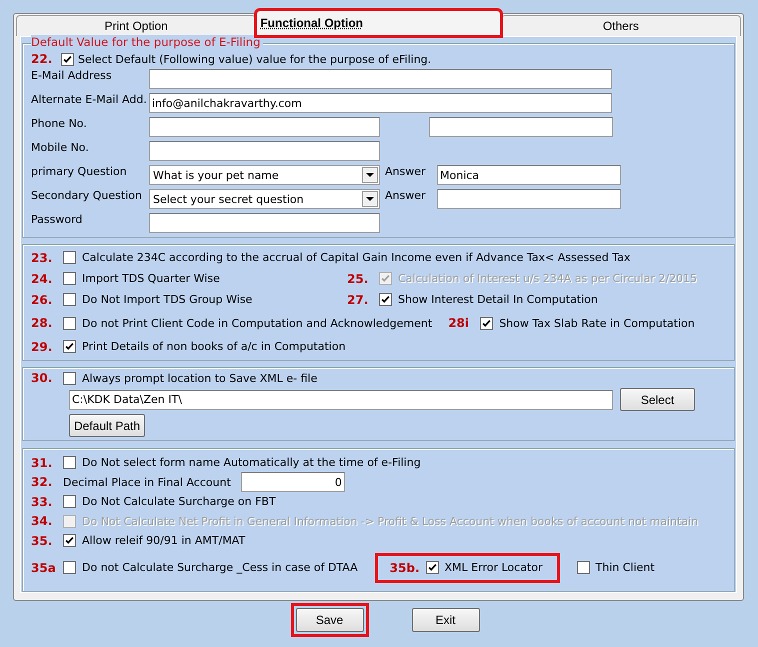 This screenshot has height=647, width=758. Describe the element at coordinates (380, 103) in the screenshot. I see `input-field: info@anilchakravarthy.com` at that location.